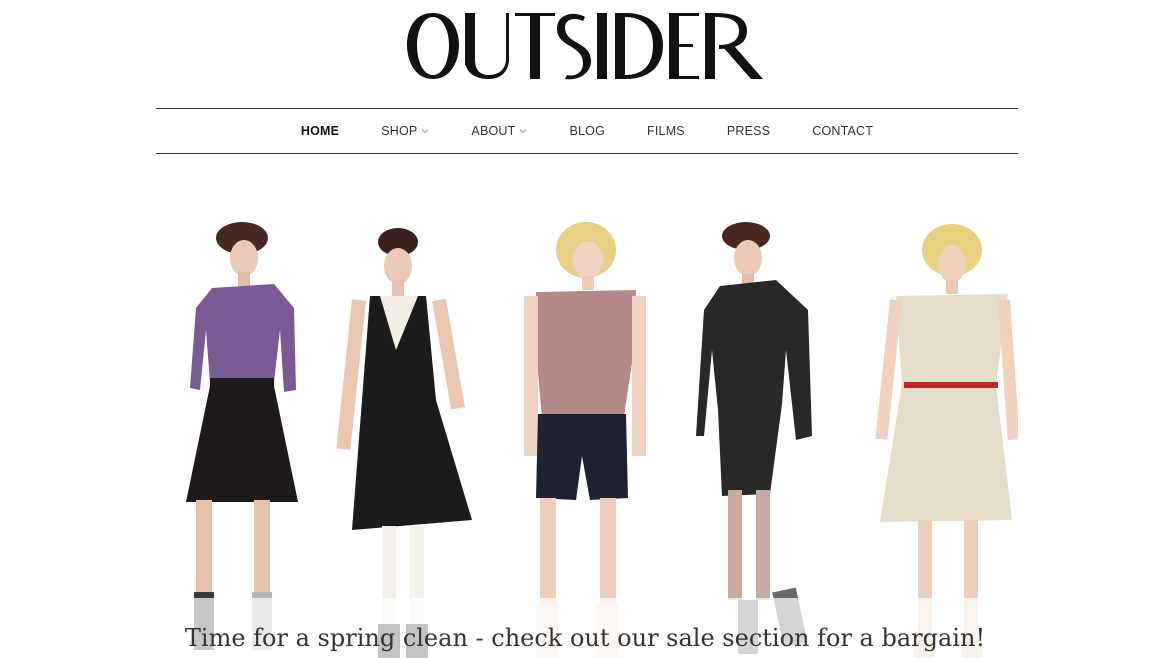 The height and width of the screenshot is (658, 1170). I want to click on nav-item-label: CONTACT, so click(843, 131).